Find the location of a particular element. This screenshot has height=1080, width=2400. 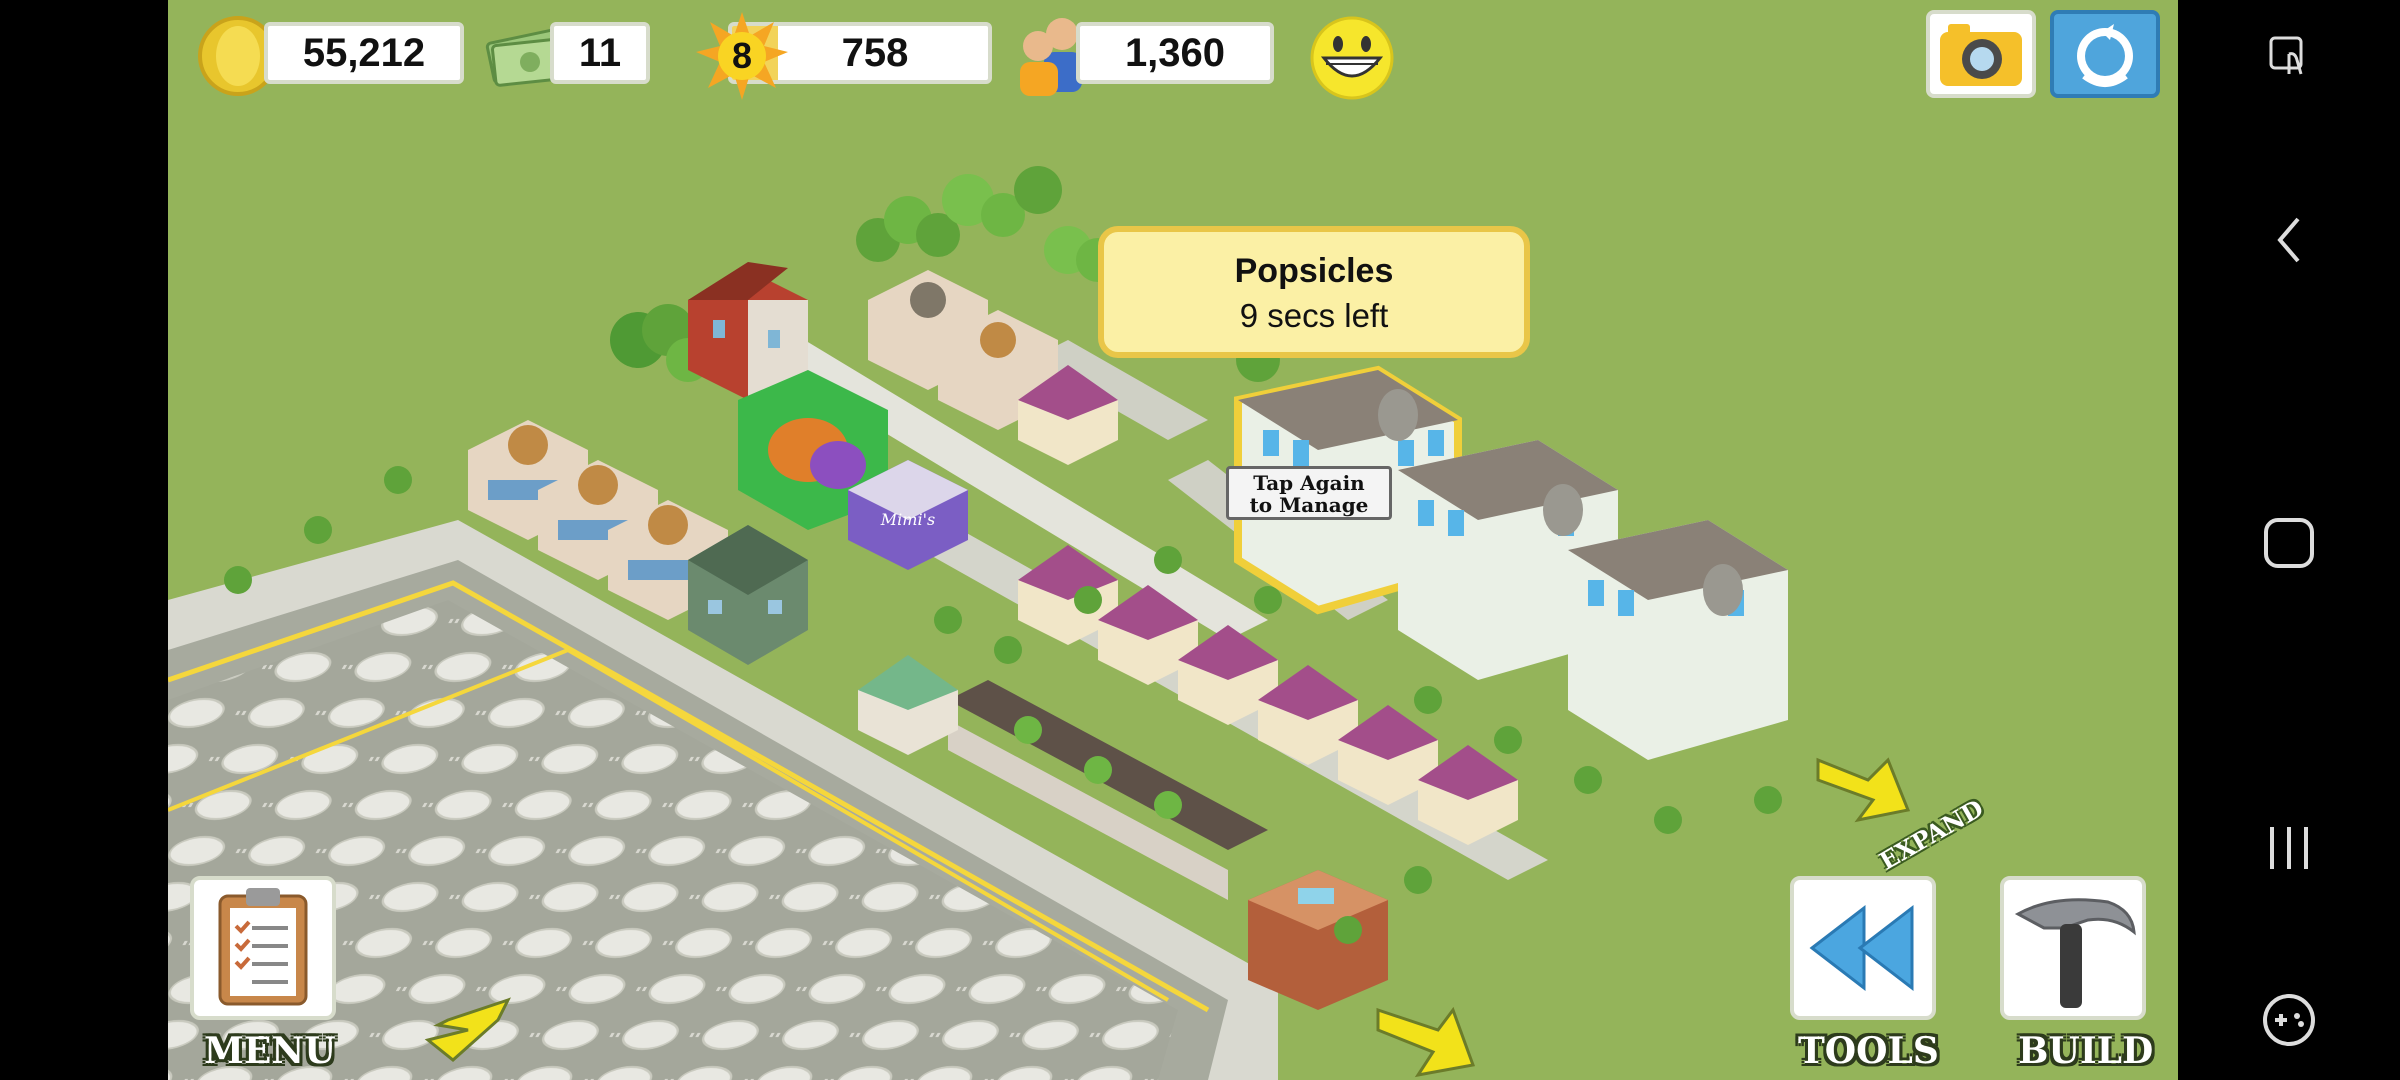

build-label: BUILD is located at coordinates (2085, 1051).